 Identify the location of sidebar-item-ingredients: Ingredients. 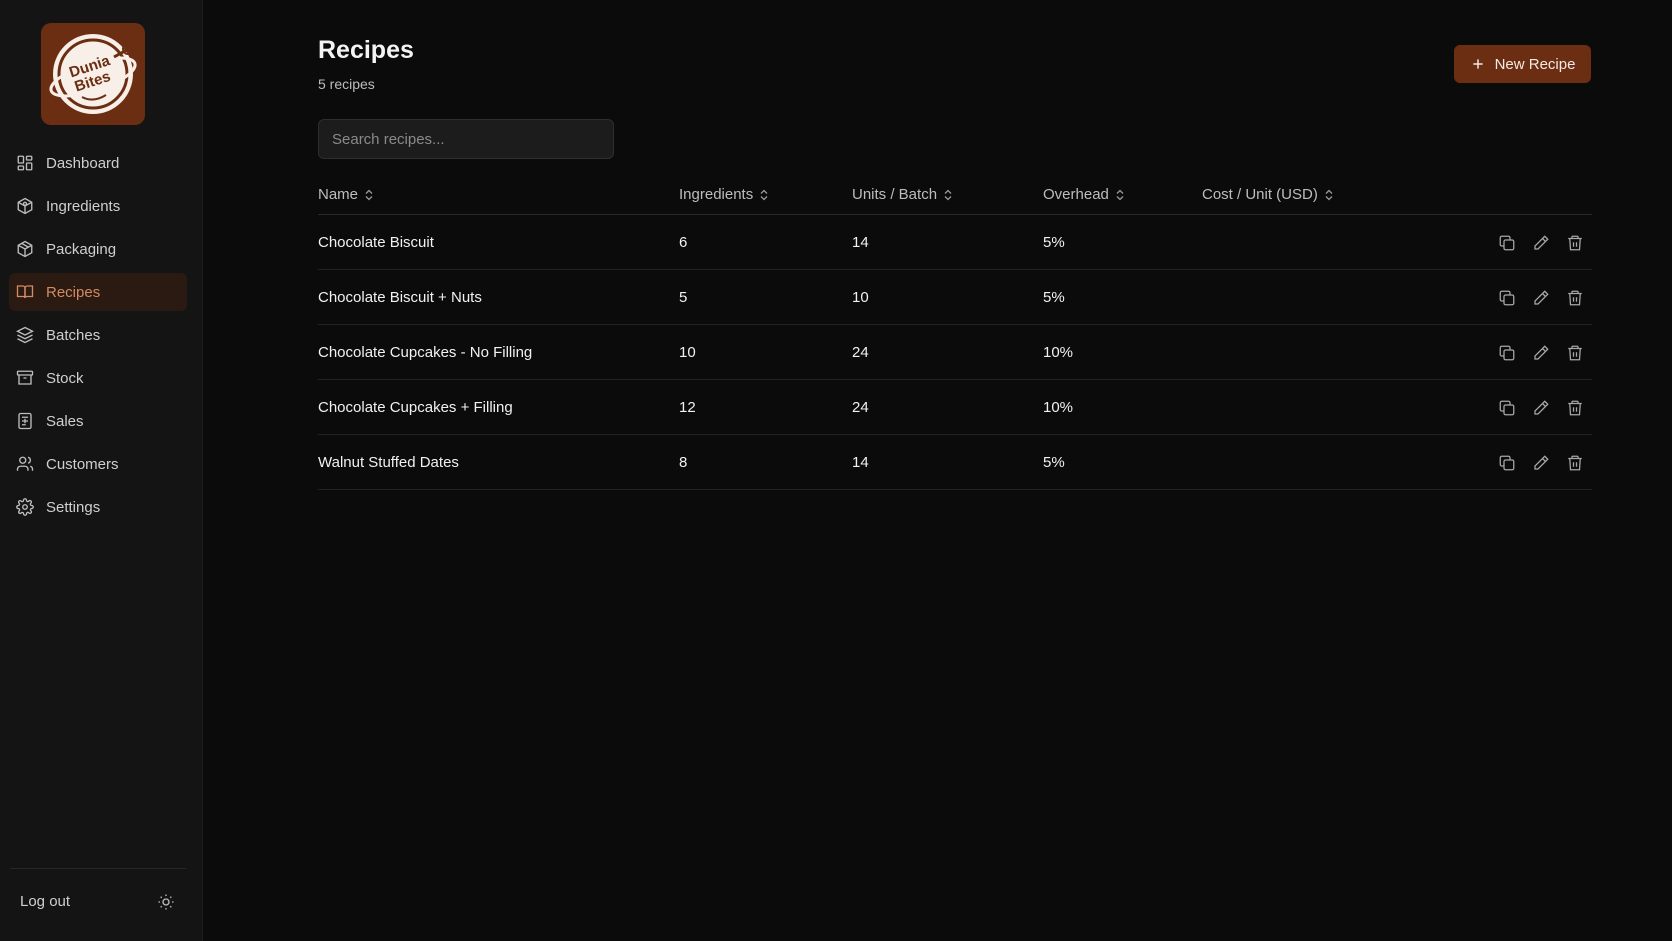
(98, 206).